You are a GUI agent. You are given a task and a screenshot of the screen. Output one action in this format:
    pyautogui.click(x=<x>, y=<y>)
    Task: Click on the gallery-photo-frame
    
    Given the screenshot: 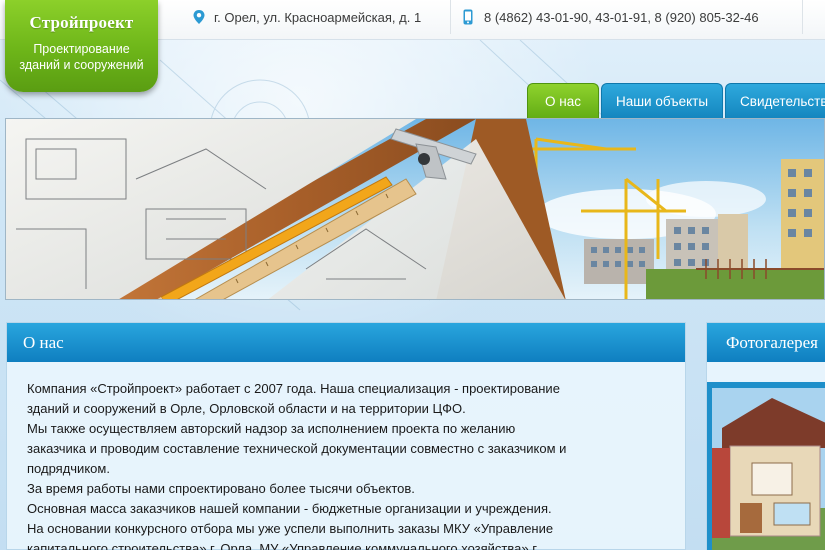 What is the action you would take?
    pyautogui.click(x=766, y=466)
    